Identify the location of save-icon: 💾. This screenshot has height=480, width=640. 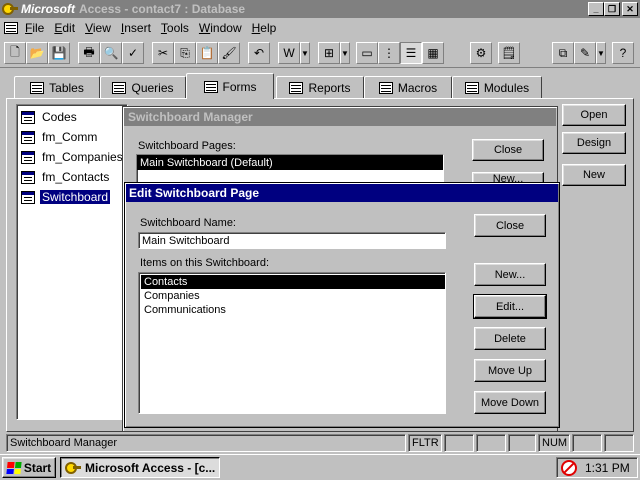
(59, 53).